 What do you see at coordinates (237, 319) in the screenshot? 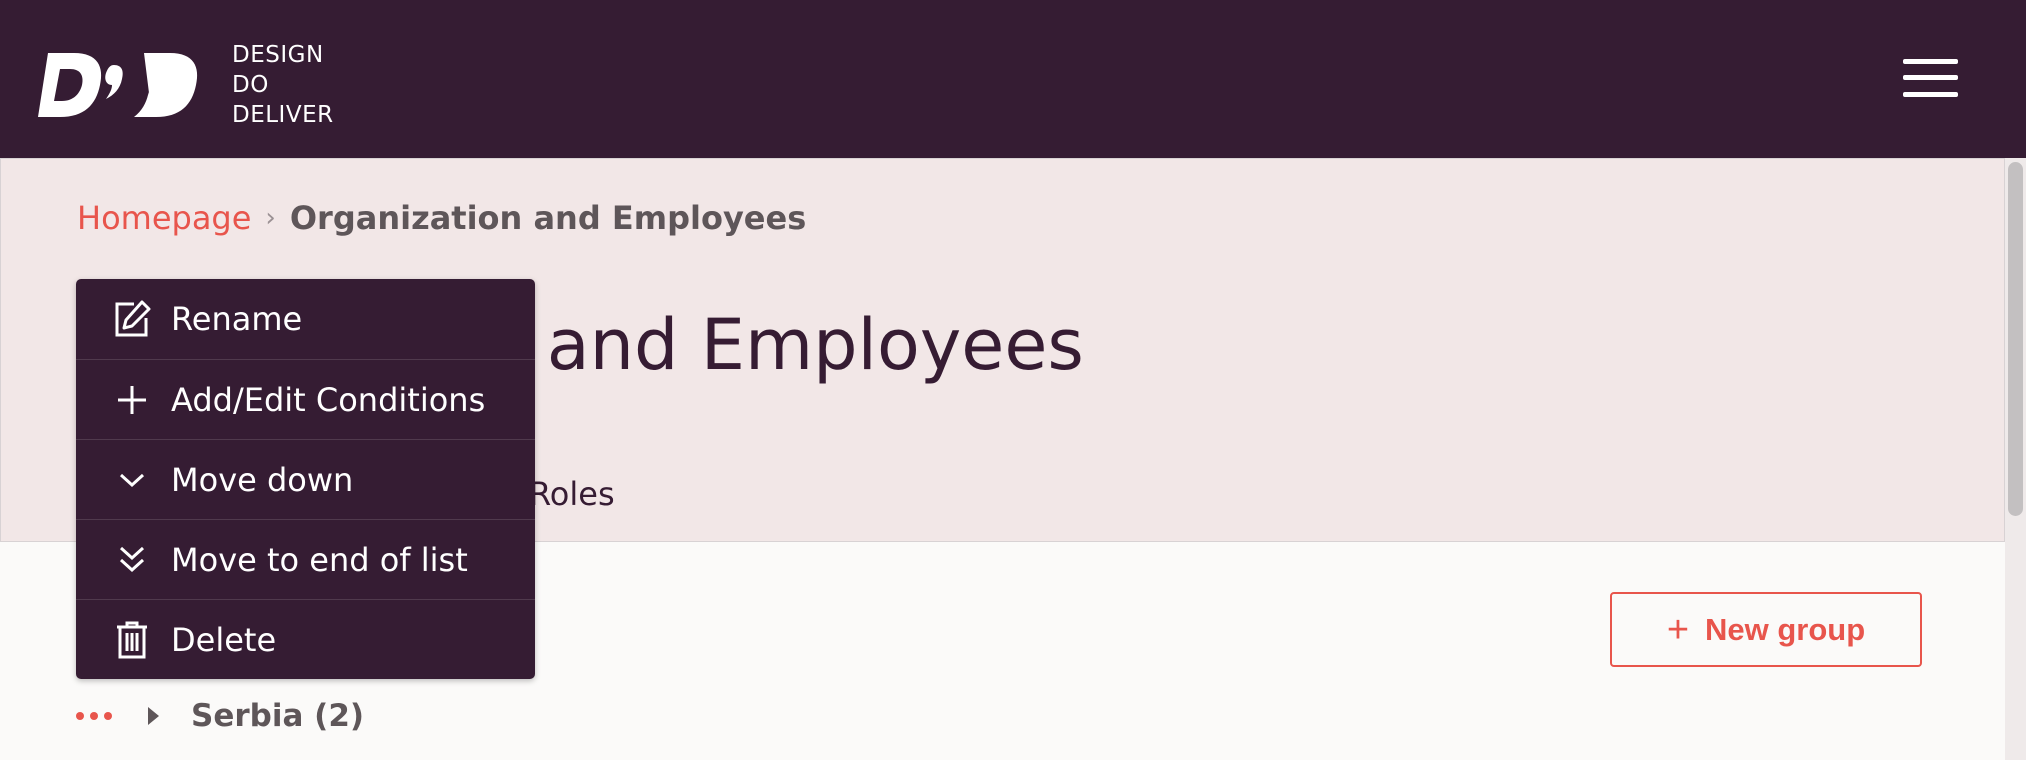
I see `menu-item-label: Rename` at bounding box center [237, 319].